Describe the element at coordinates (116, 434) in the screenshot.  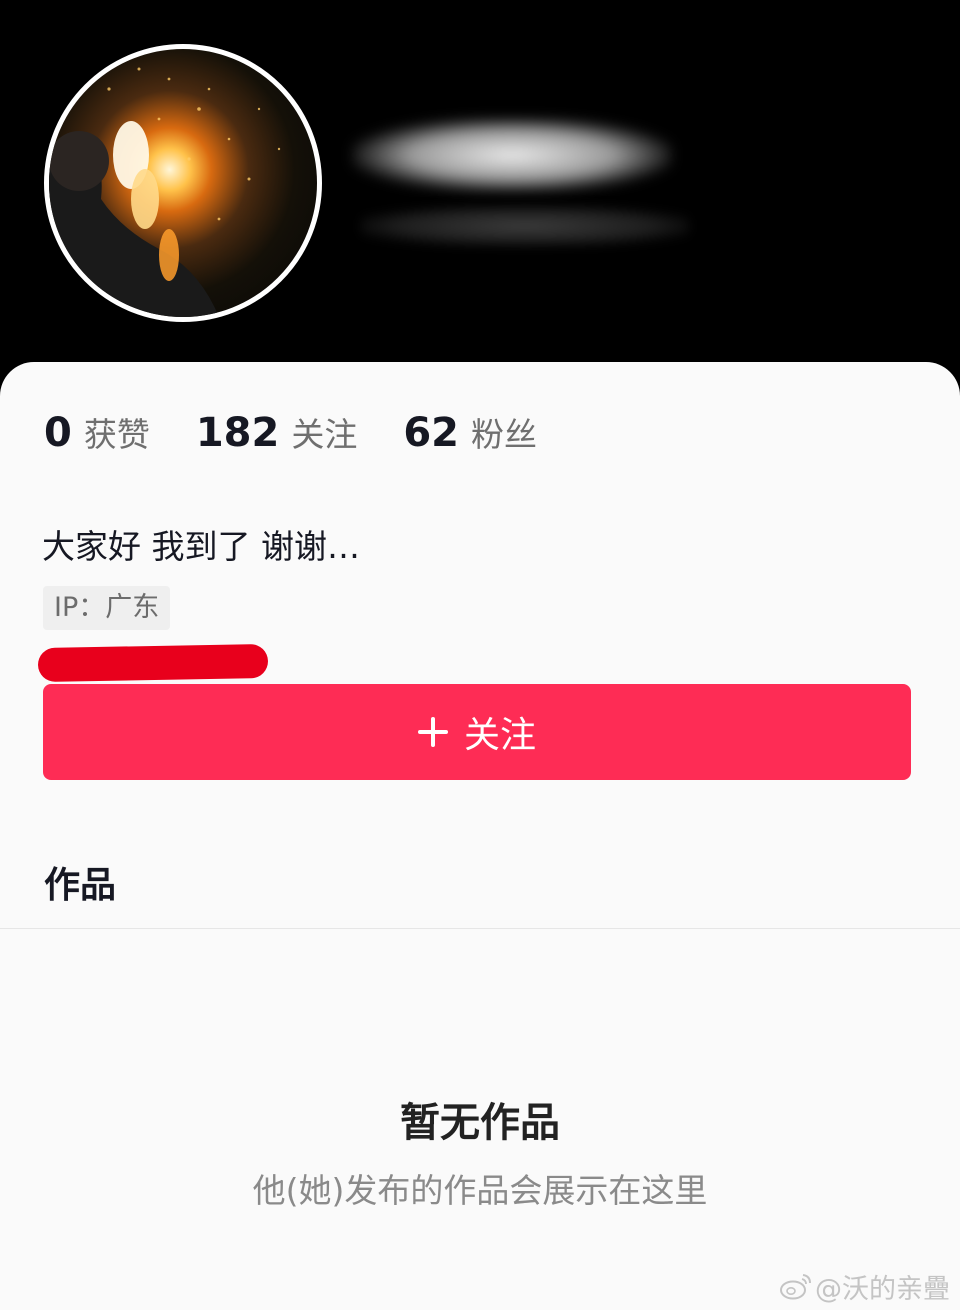
I see `stat-likes-label: 获赞` at that location.